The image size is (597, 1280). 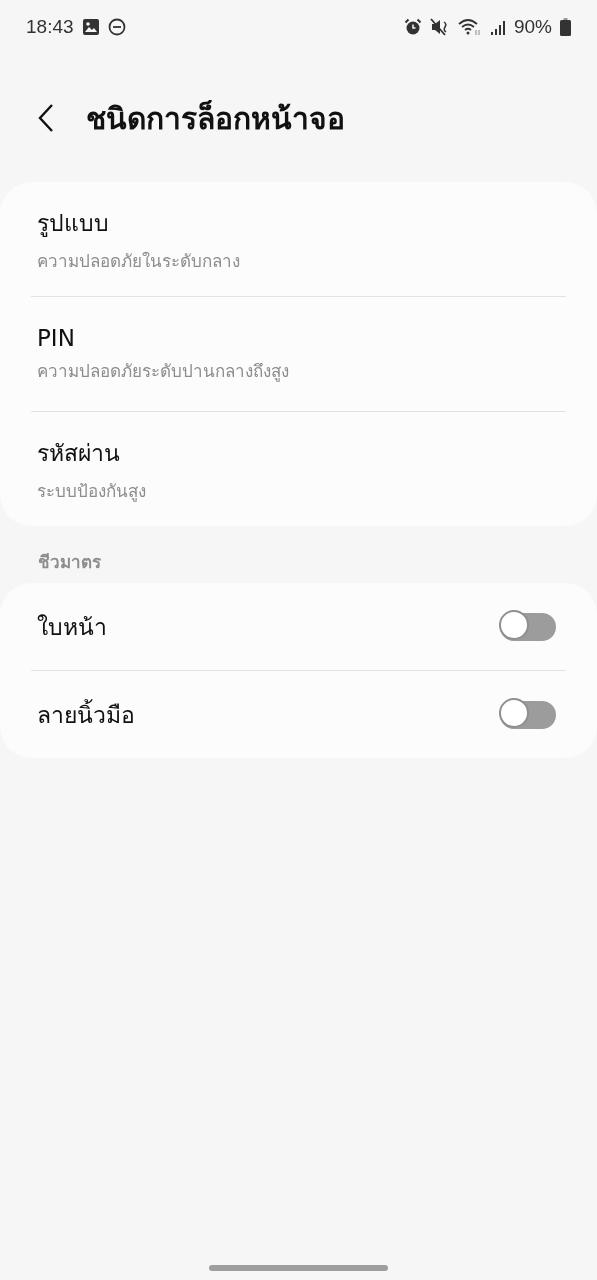 I want to click on option-title: รหัสผ่าน, so click(x=91, y=452).